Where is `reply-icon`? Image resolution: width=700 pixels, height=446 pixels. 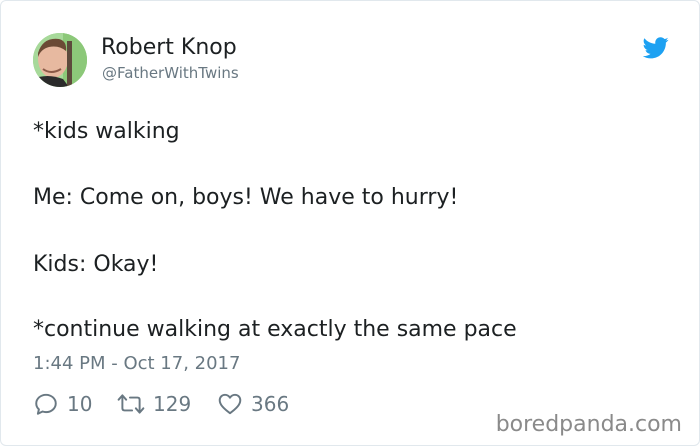
reply-icon is located at coordinates (46, 404).